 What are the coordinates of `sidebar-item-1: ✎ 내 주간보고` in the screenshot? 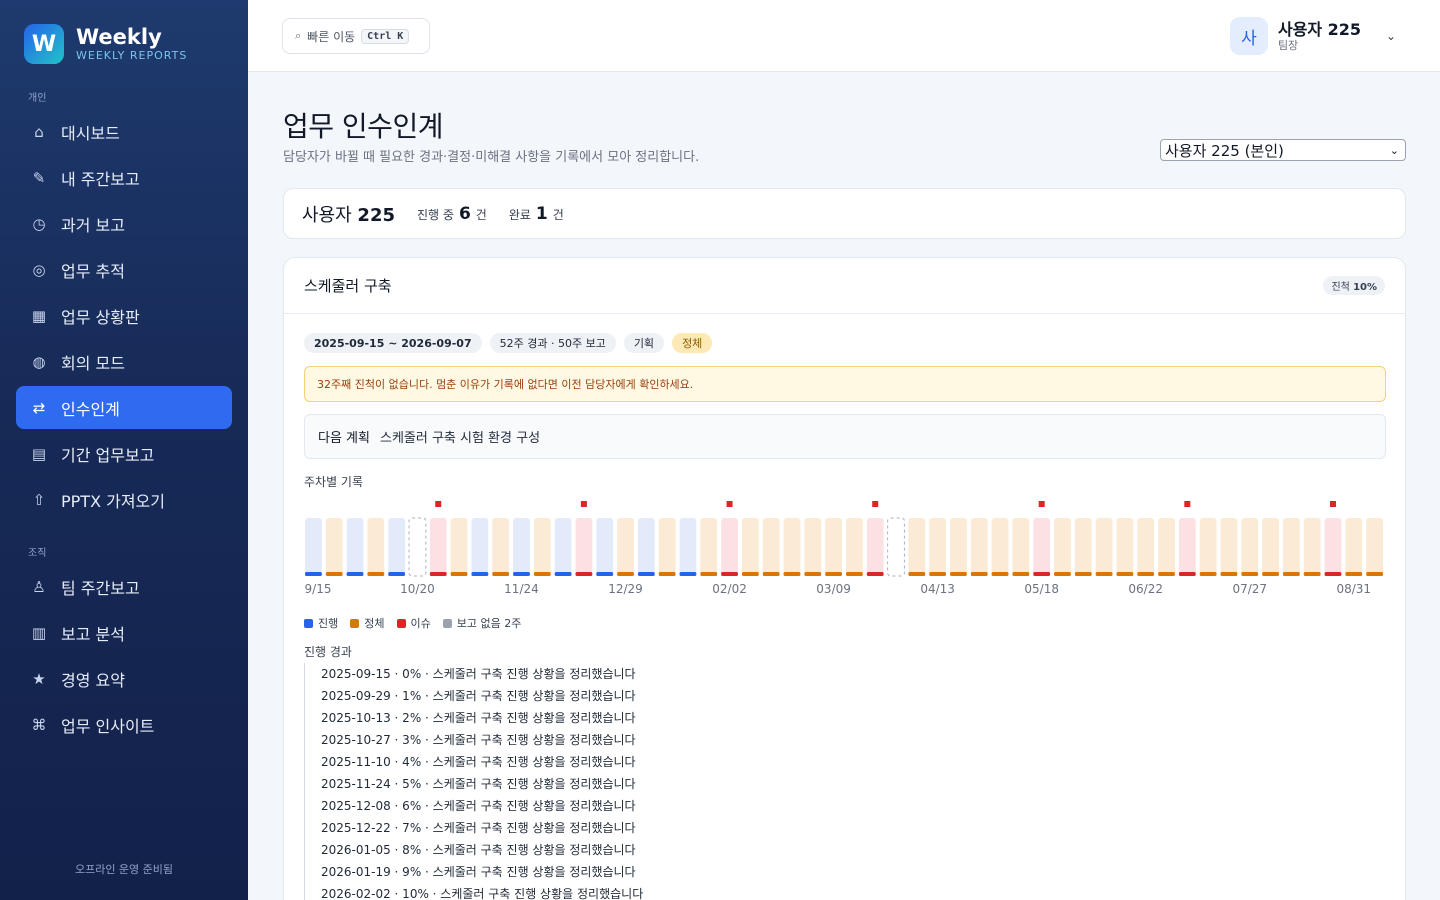 It's located at (124, 177).